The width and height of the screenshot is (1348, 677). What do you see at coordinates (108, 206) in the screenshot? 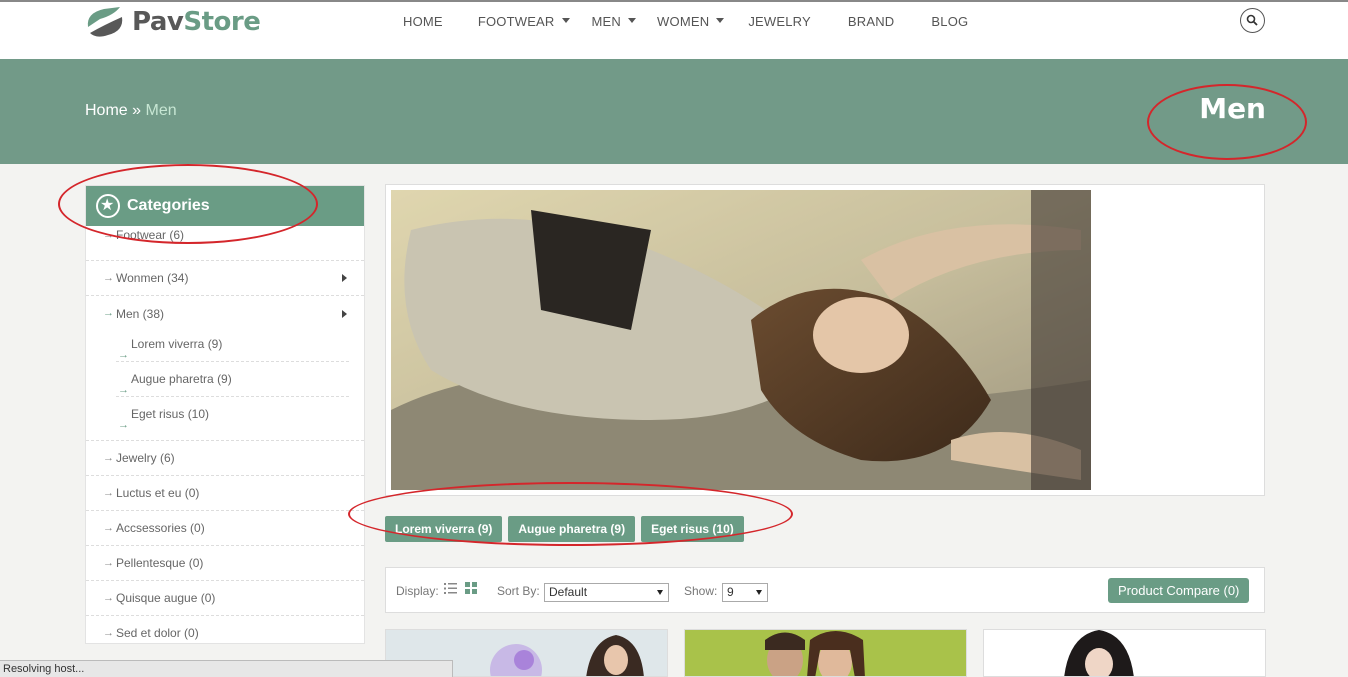
I see `star-icon: ★` at bounding box center [108, 206].